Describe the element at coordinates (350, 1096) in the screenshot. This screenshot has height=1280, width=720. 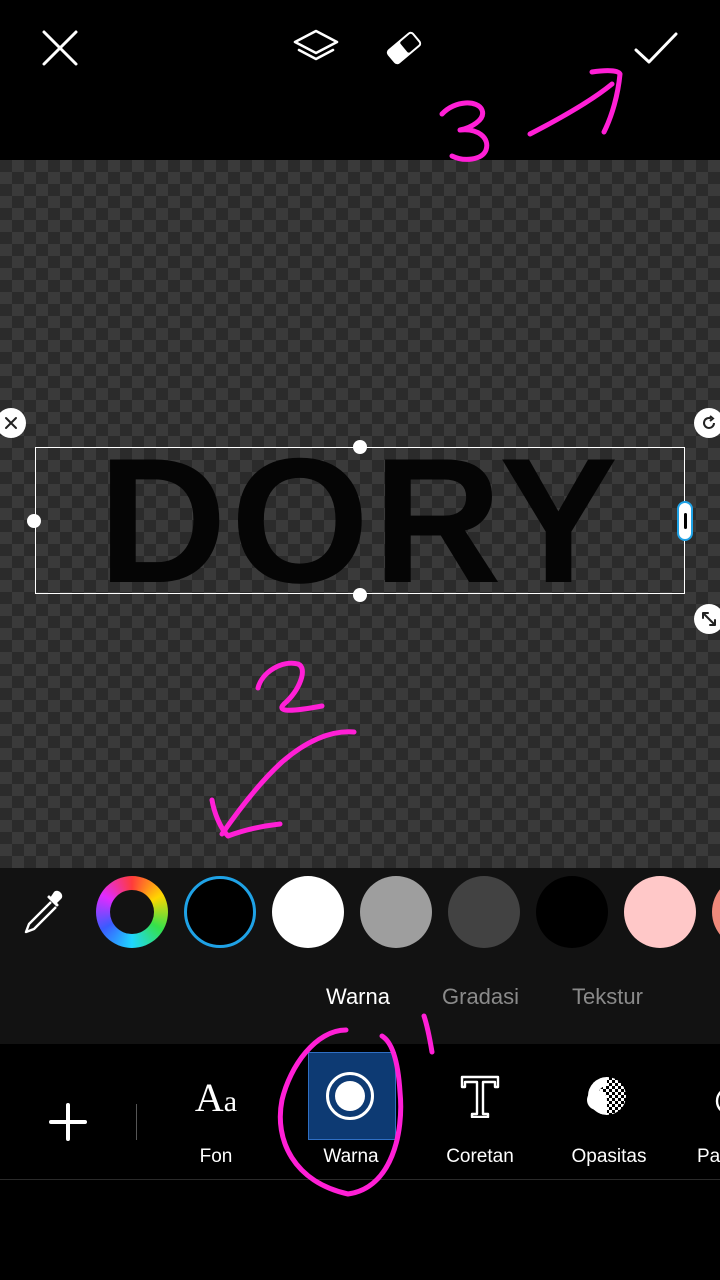
I see `color-icon` at that location.